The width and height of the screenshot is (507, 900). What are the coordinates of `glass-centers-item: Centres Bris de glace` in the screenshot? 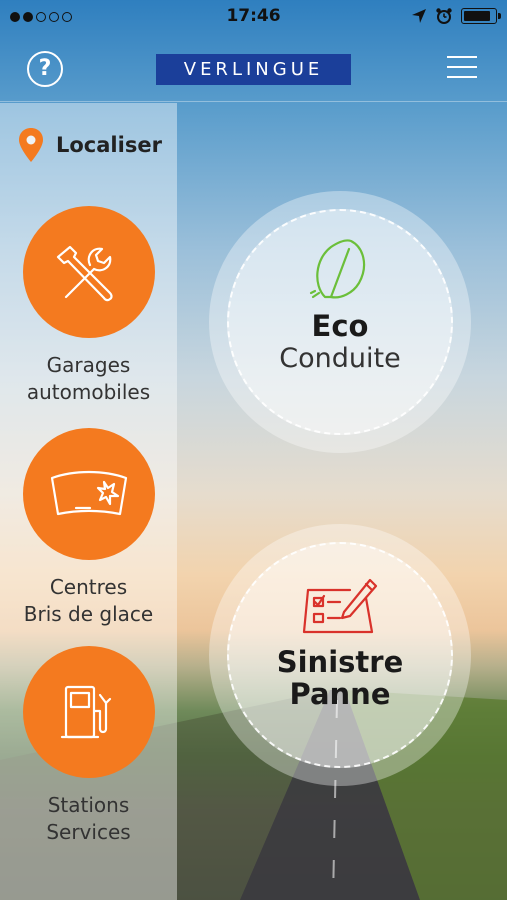 It's located at (88, 528).